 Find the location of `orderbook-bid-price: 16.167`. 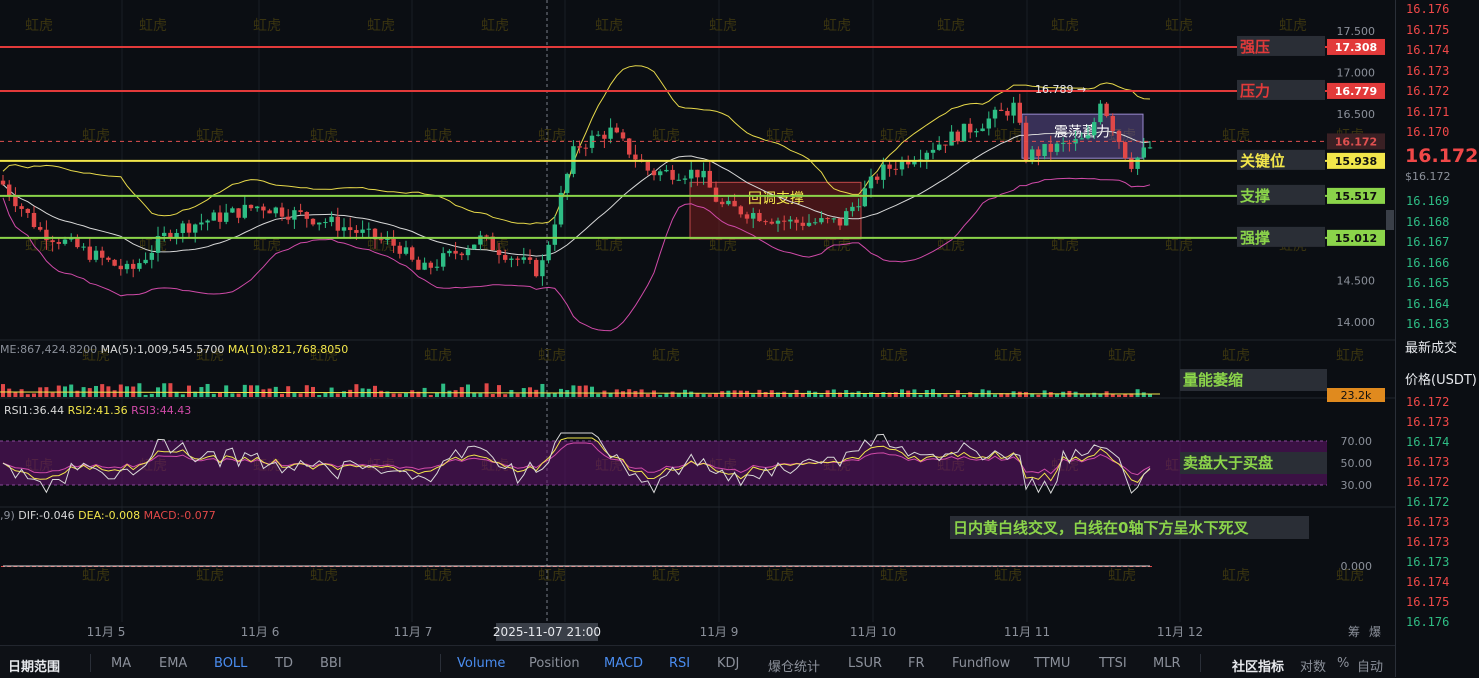

orderbook-bid-price: 16.167 is located at coordinates (1428, 242).